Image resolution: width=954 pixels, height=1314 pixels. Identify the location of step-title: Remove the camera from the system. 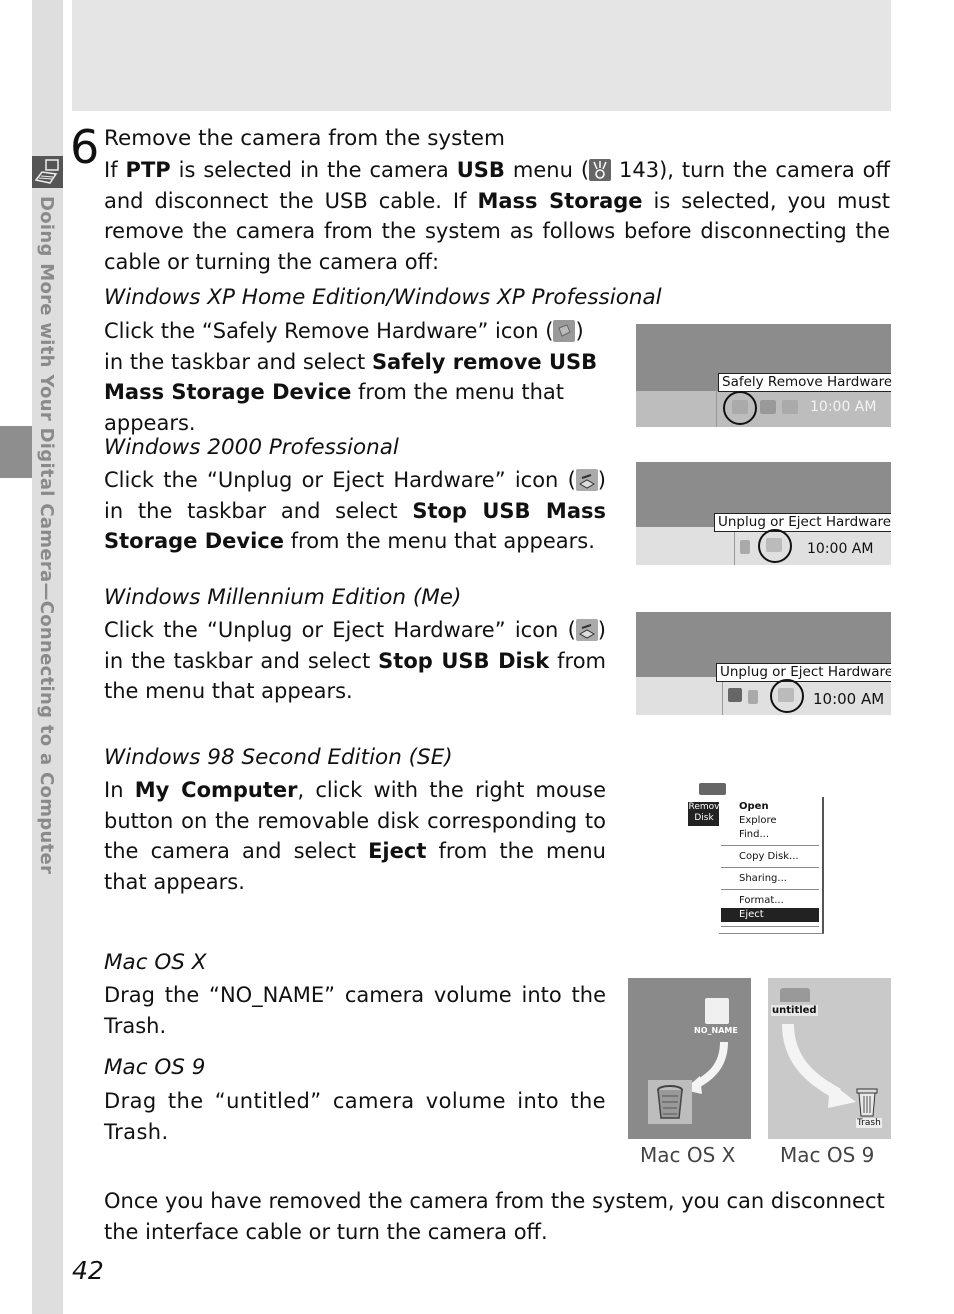
(304, 138).